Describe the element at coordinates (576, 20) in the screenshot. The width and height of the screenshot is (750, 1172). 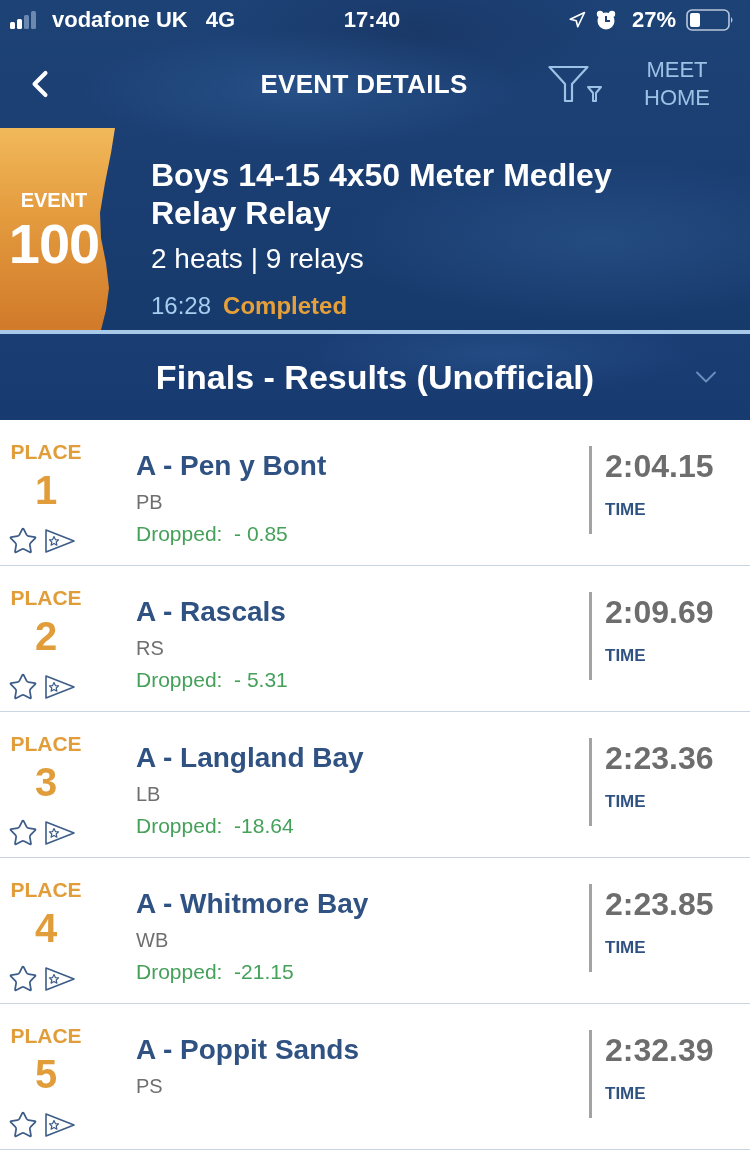
I see `location-arrow-icon` at that location.